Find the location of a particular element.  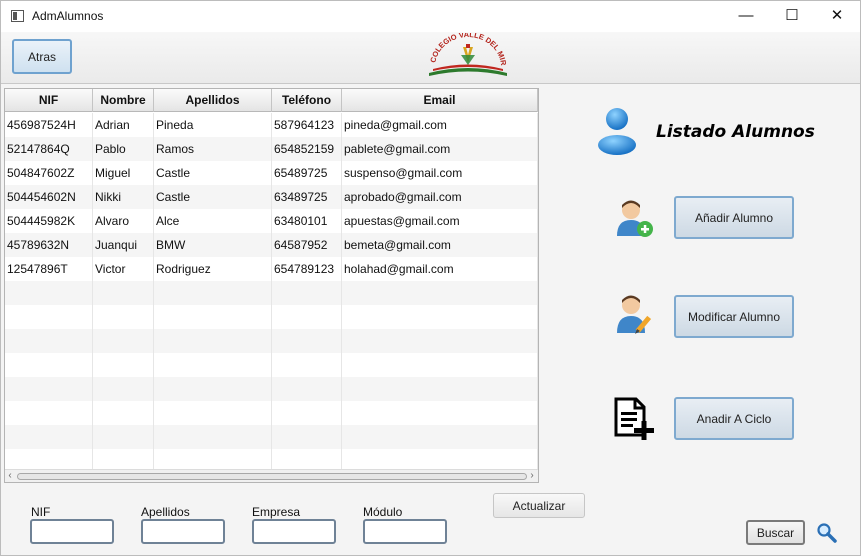

refresh-button: Actualizar is located at coordinates (539, 505).